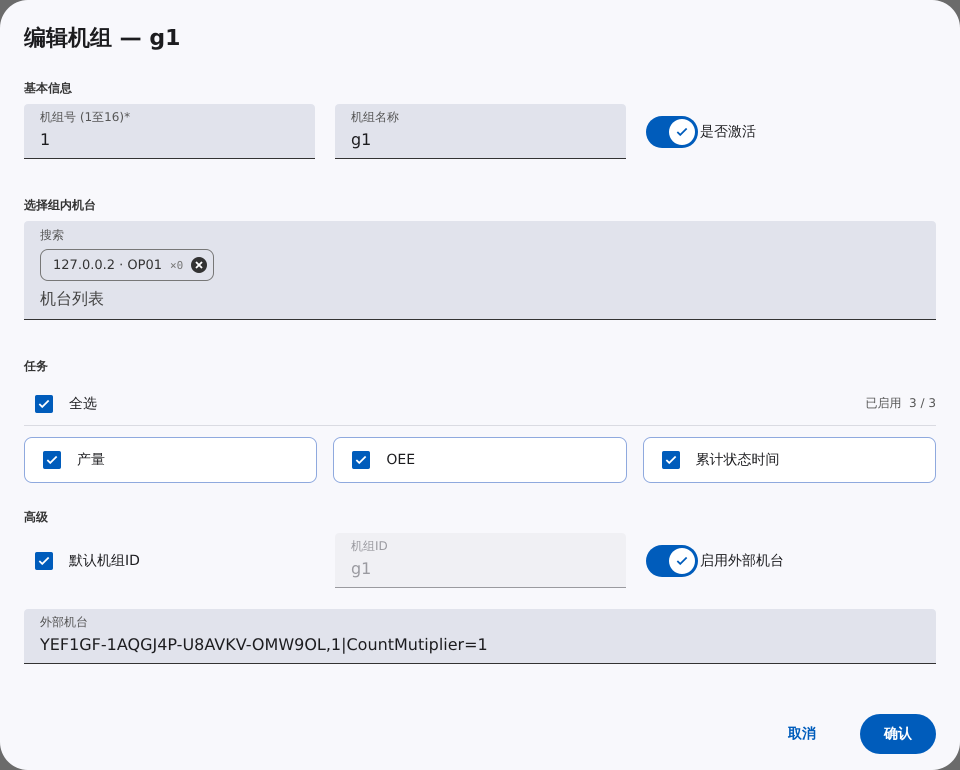  What do you see at coordinates (802, 734) in the screenshot?
I see `cancel-button: 取消` at bounding box center [802, 734].